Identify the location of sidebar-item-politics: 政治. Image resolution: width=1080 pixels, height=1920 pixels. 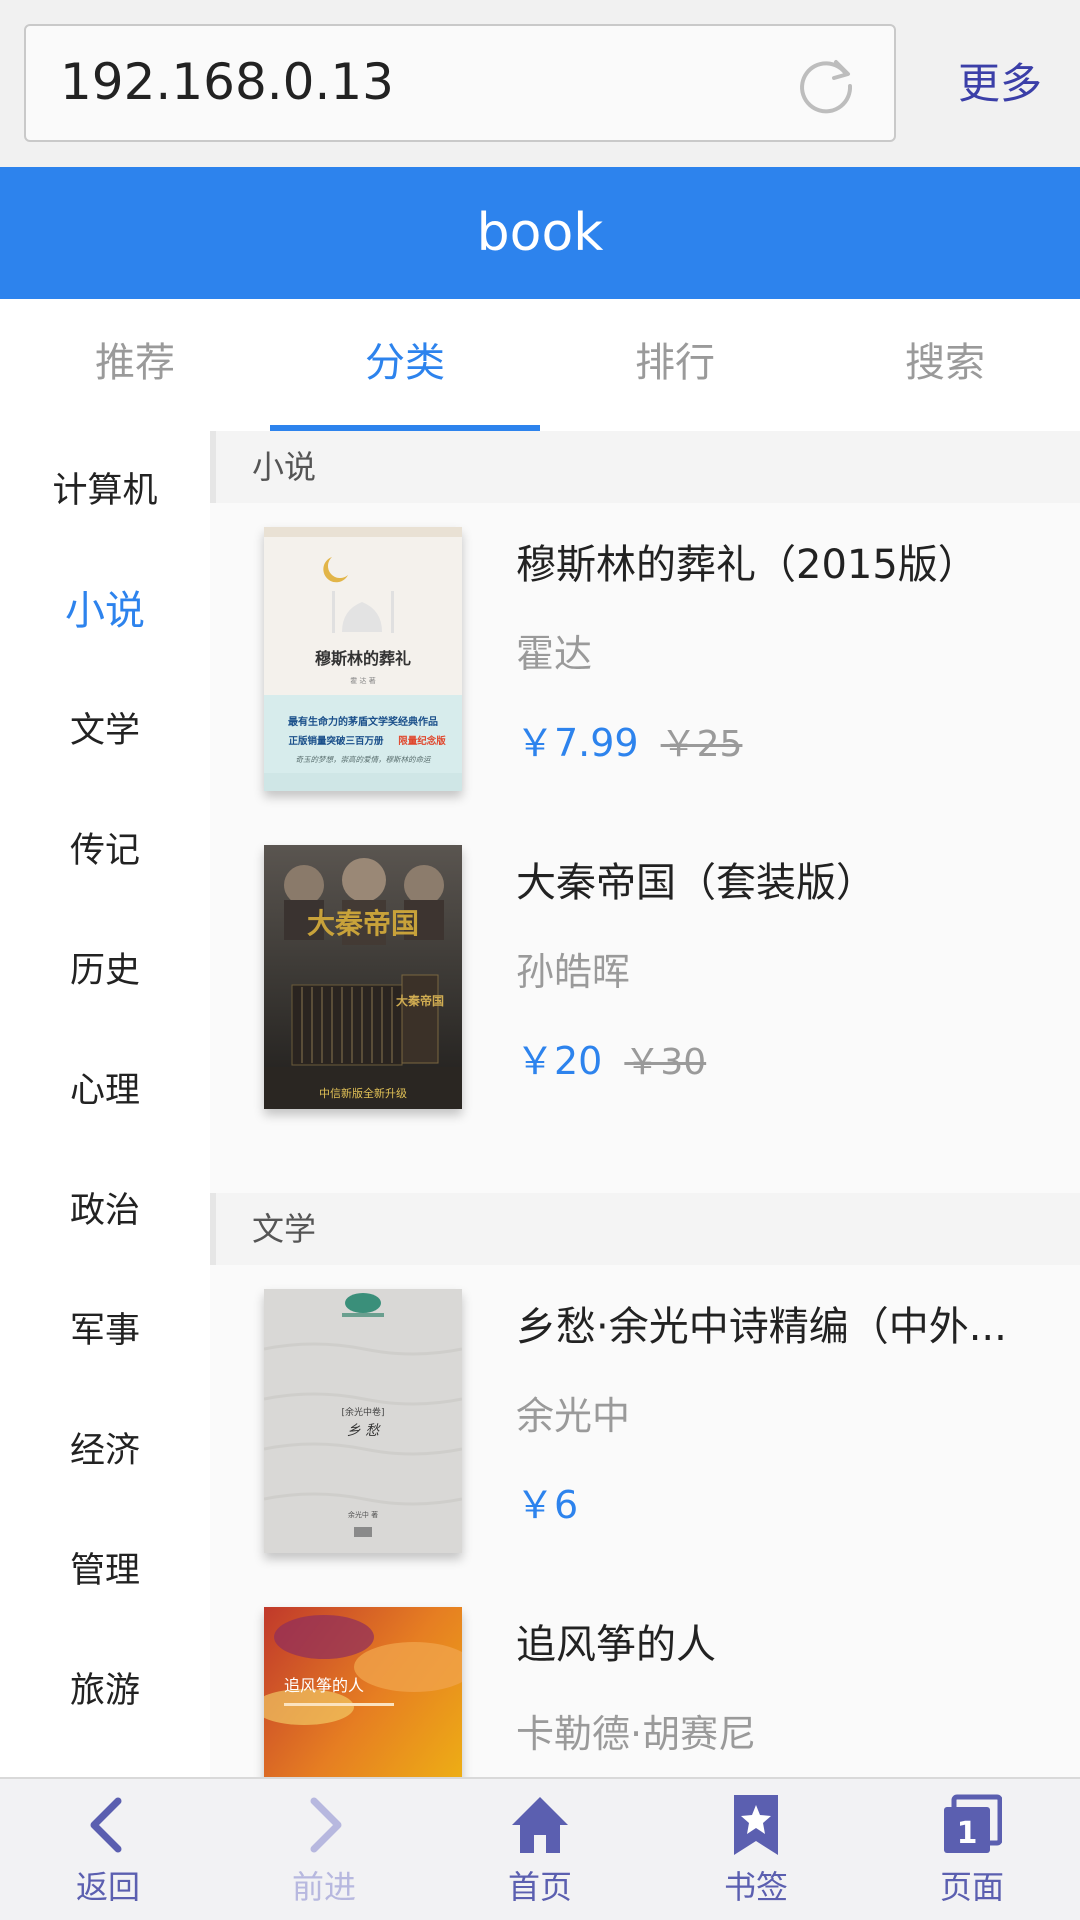
(105, 1211).